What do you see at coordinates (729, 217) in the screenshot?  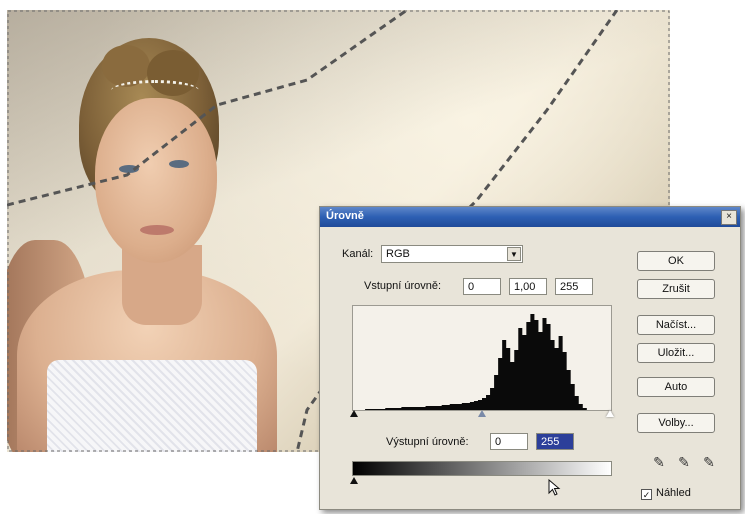 I see `close-icon: ×` at bounding box center [729, 217].